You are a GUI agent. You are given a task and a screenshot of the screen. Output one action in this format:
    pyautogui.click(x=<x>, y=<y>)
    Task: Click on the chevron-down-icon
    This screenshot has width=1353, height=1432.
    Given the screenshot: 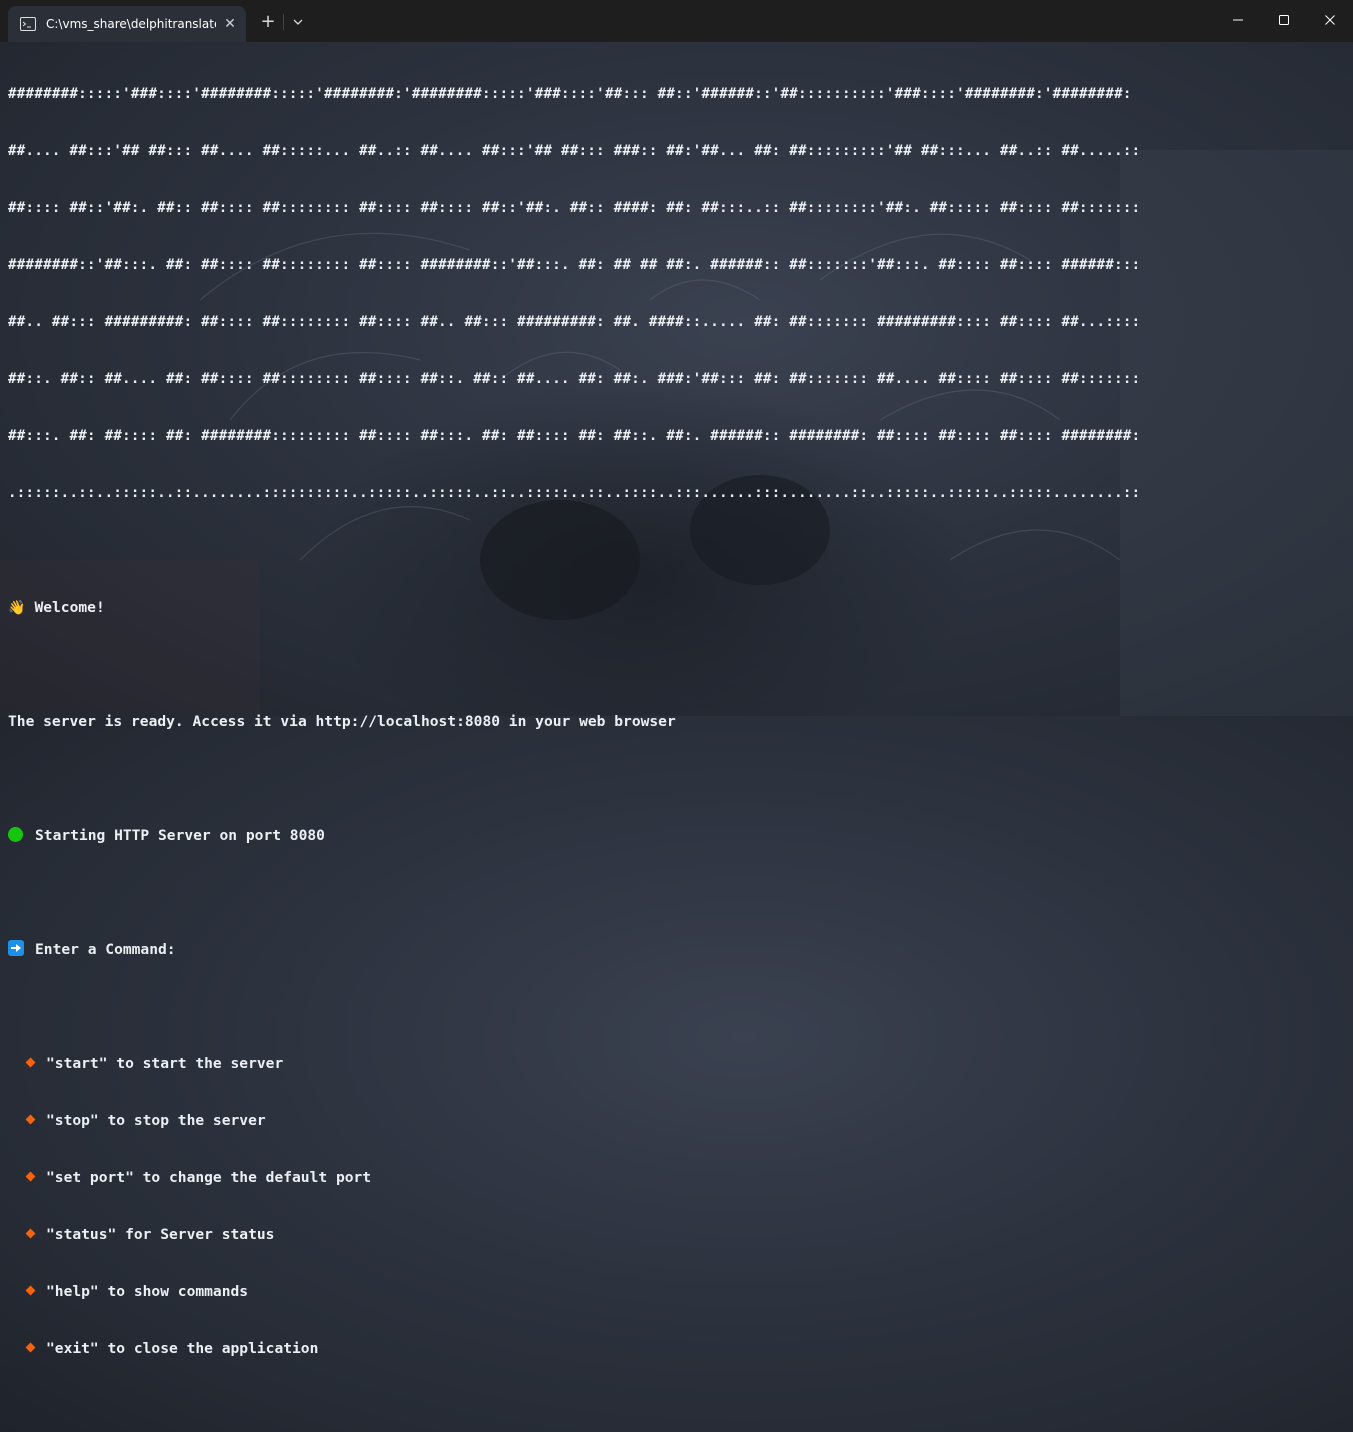 What is the action you would take?
    pyautogui.click(x=298, y=22)
    